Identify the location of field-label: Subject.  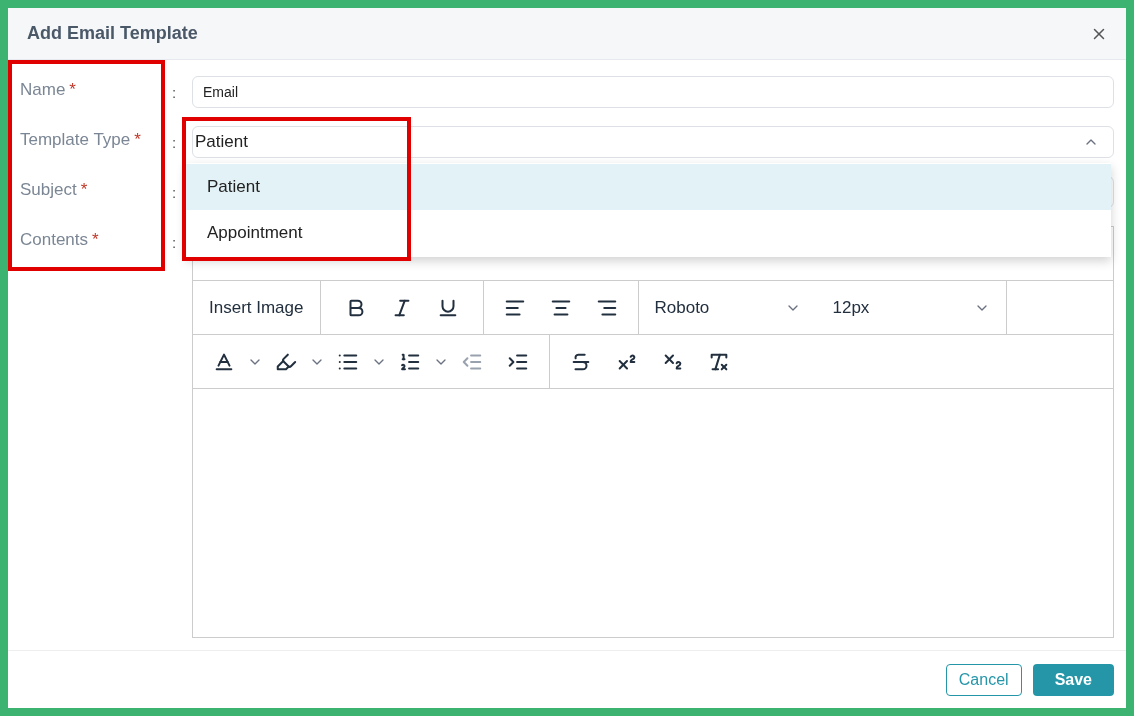
(48, 190).